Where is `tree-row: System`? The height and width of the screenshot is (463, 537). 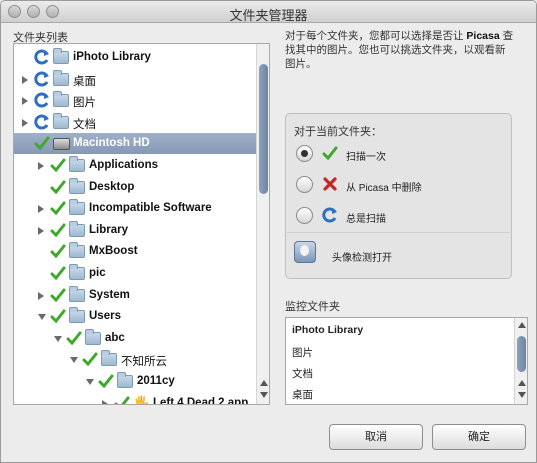
tree-row: System is located at coordinates (135, 295).